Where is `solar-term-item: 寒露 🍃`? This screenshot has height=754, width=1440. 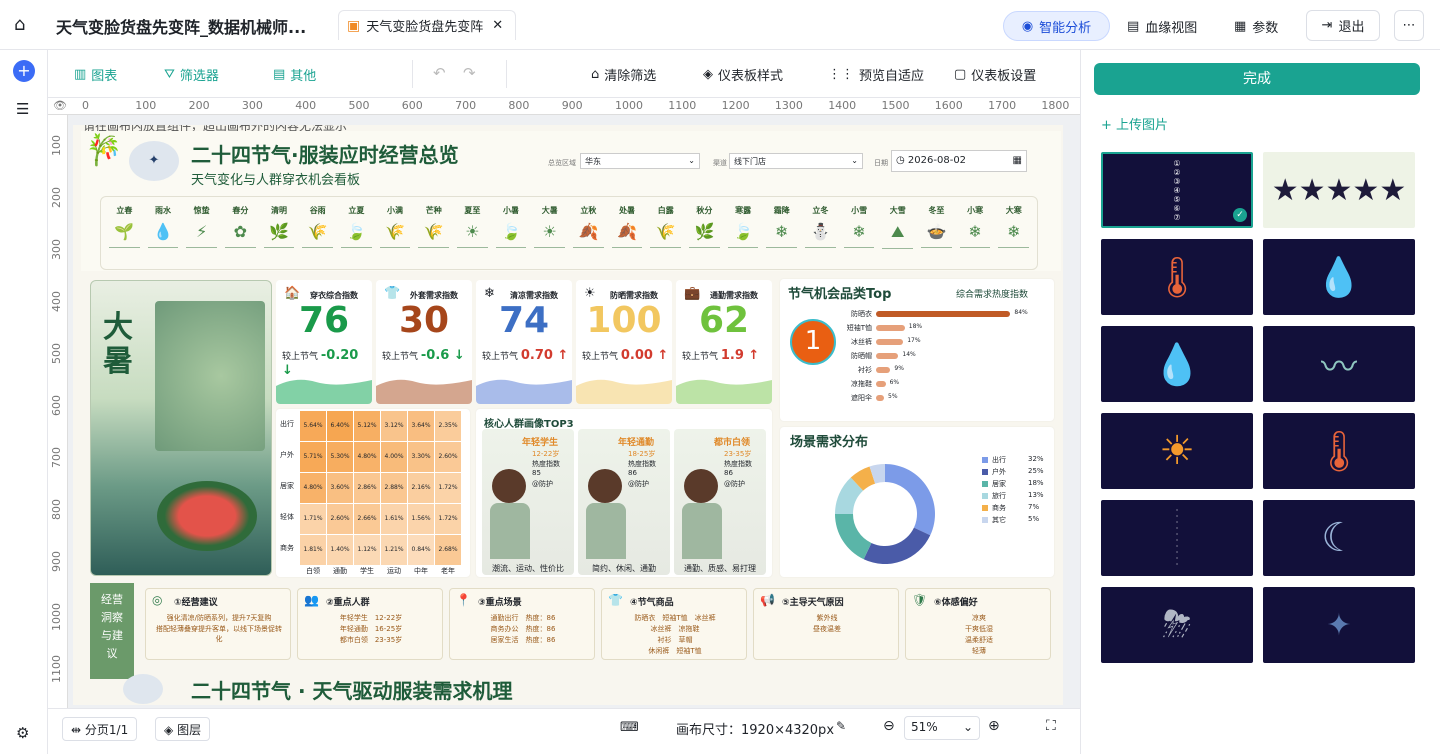
solar-term-item: 寒露 🍃 is located at coordinates (743, 227).